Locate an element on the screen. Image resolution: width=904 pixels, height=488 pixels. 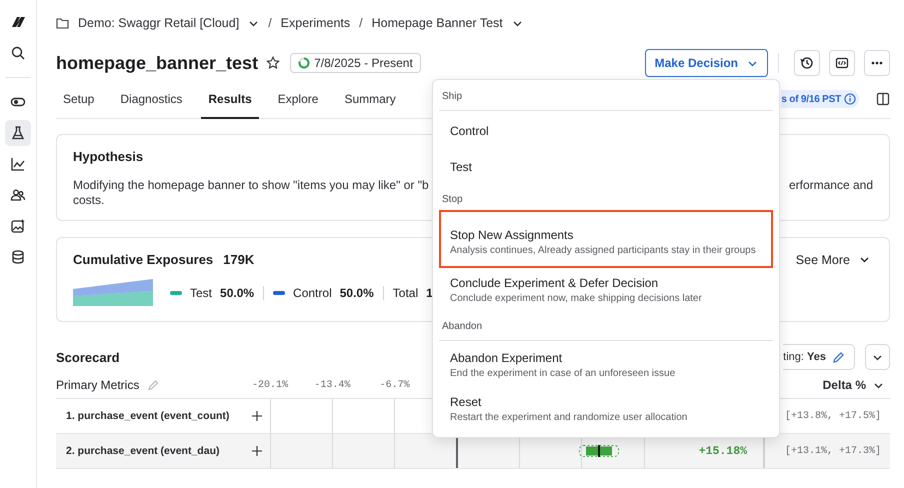
progress-ring-icon is located at coordinates (304, 63).